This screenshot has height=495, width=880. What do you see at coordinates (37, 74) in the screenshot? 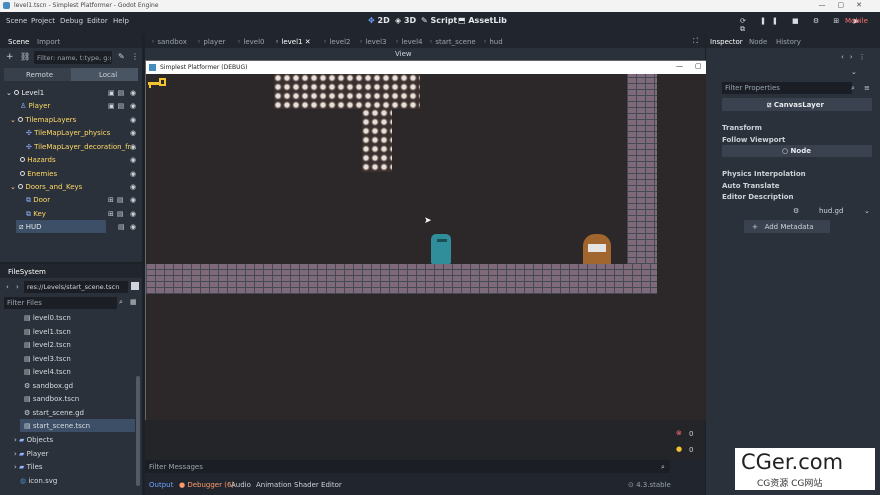
I see `remote-tab: Remote` at bounding box center [37, 74].